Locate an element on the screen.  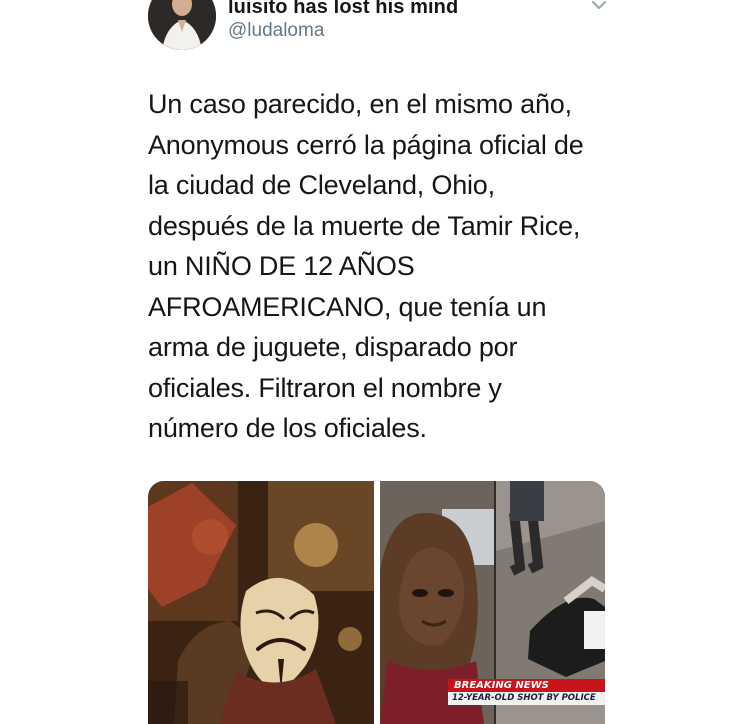
breaking-news-banner: BREAKING NEWS 12-YEAR-OLD SHOT BY POLICE is located at coordinates (526, 694).